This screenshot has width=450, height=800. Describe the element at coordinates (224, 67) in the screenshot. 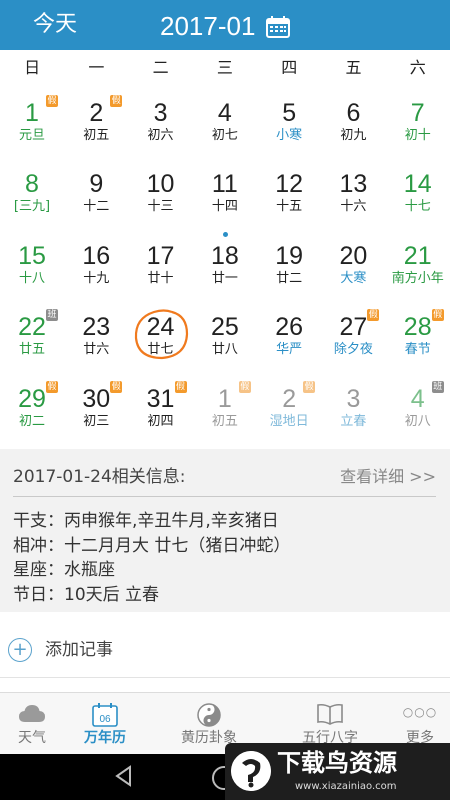

I see `weekday-label: 三` at that location.